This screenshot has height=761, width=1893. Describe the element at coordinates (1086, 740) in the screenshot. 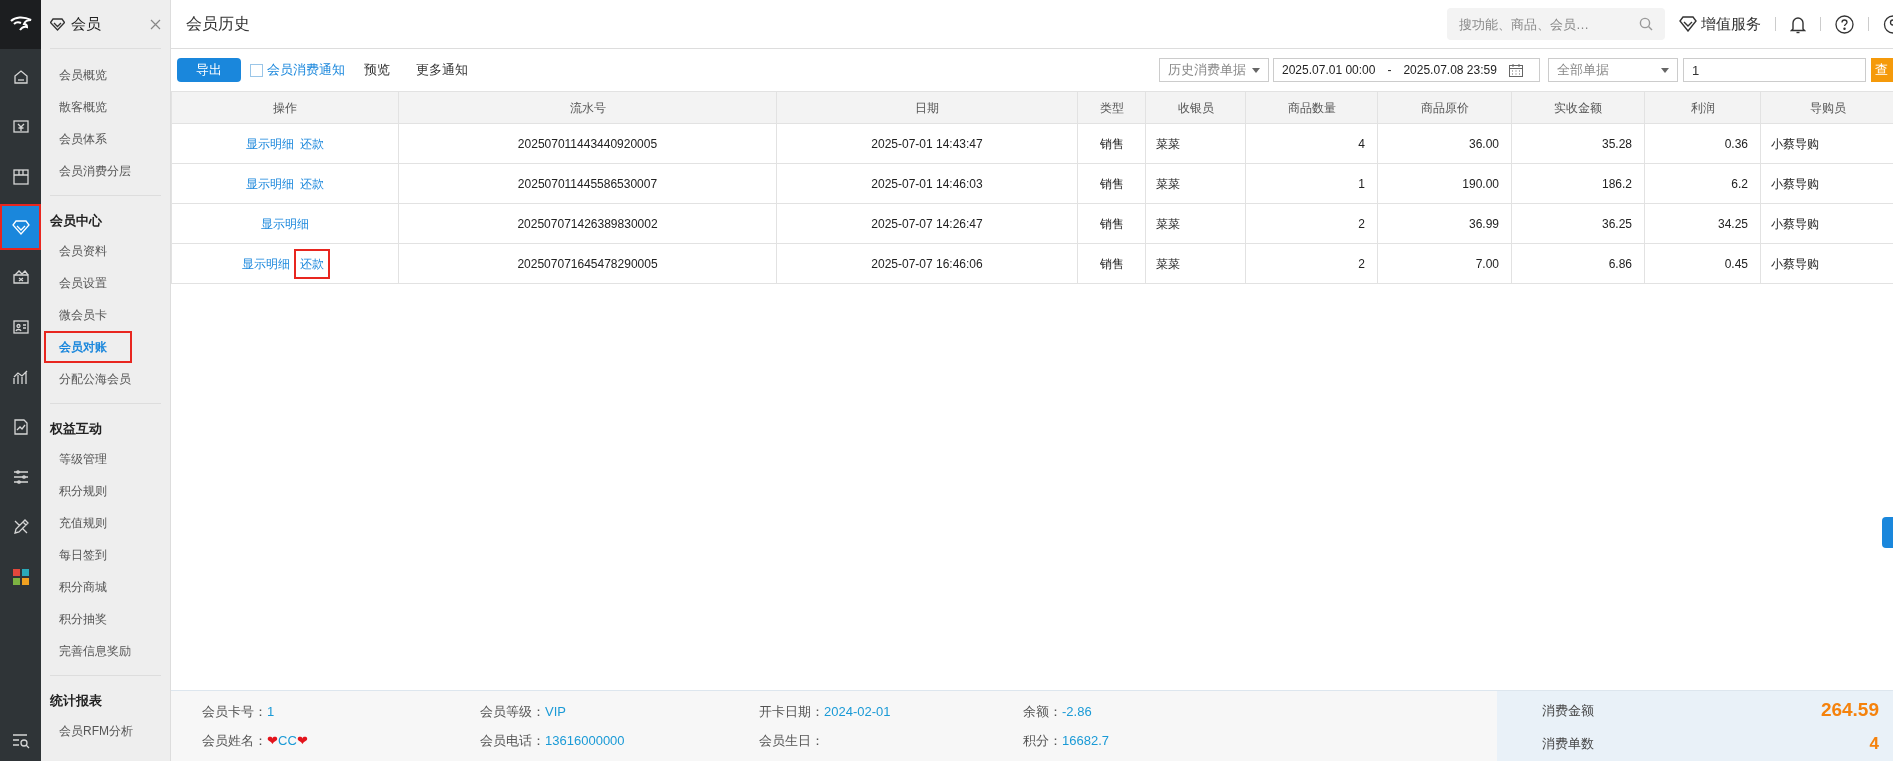

I see `field-value: 16682.7` at that location.